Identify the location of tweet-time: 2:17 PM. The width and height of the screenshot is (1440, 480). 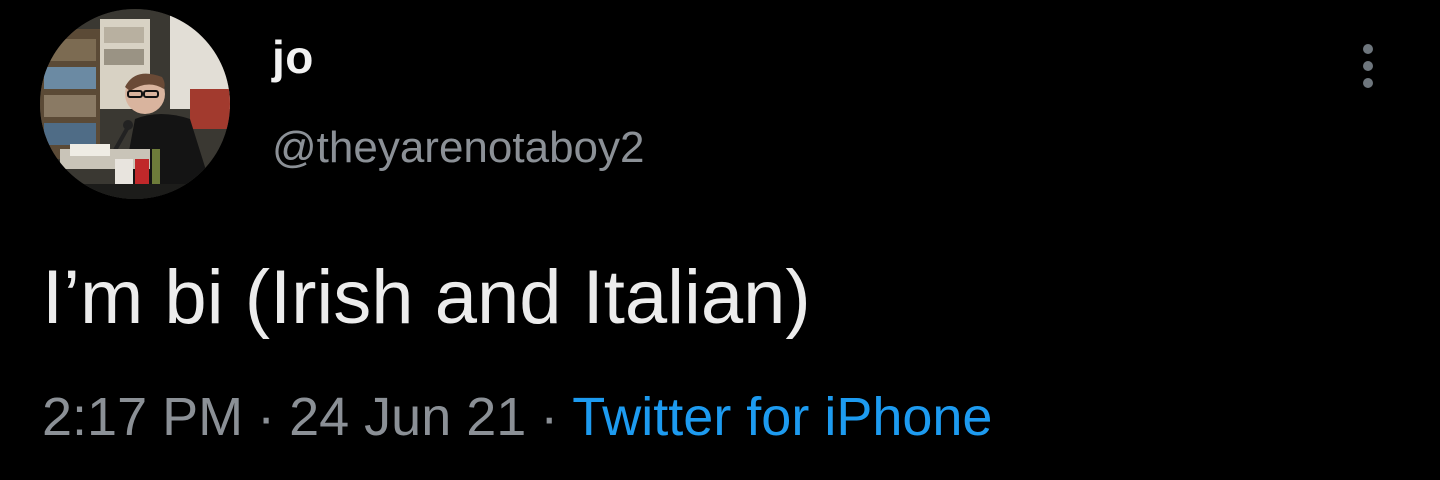
(142, 417).